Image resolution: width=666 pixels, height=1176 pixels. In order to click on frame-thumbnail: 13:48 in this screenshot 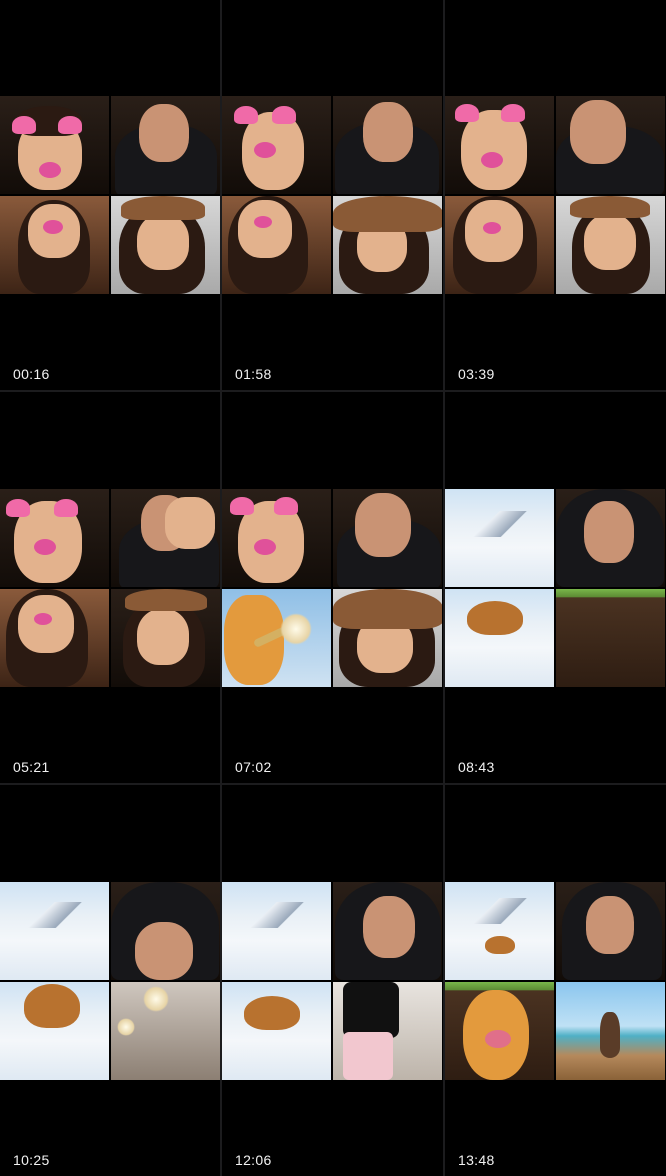, I will do `click(555, 980)`.